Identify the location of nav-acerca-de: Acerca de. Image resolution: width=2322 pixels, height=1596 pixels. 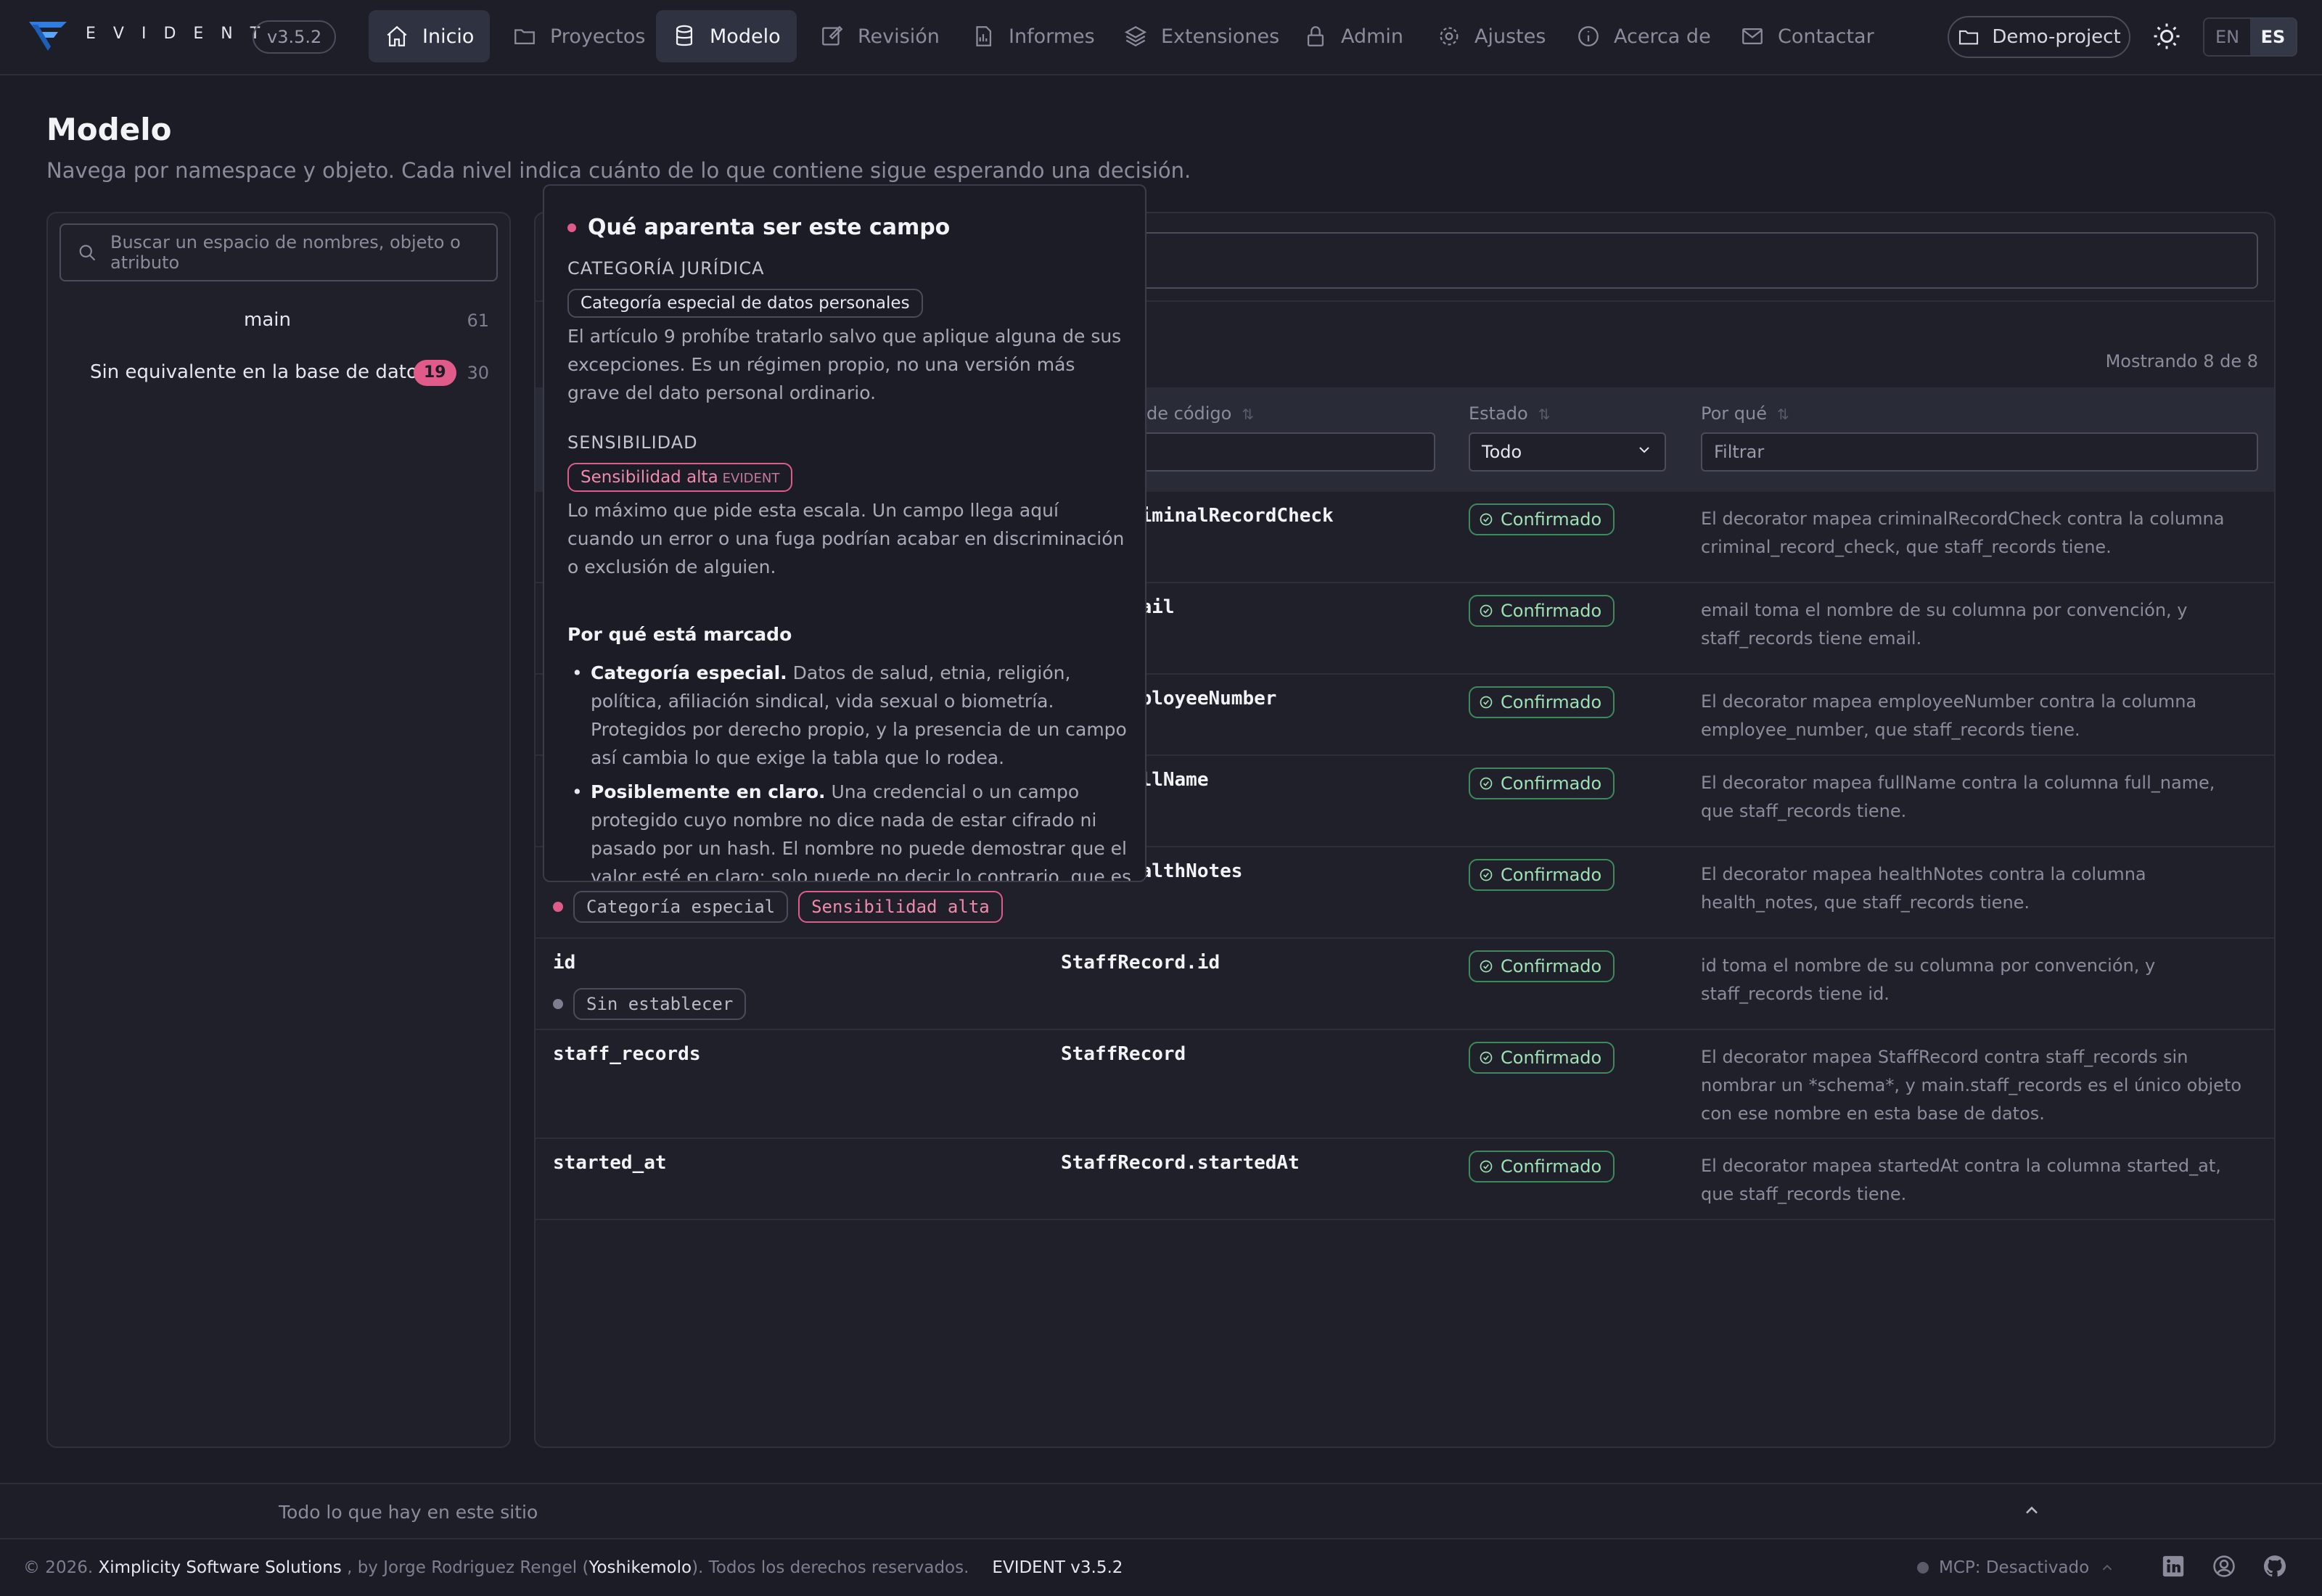
(1644, 36).